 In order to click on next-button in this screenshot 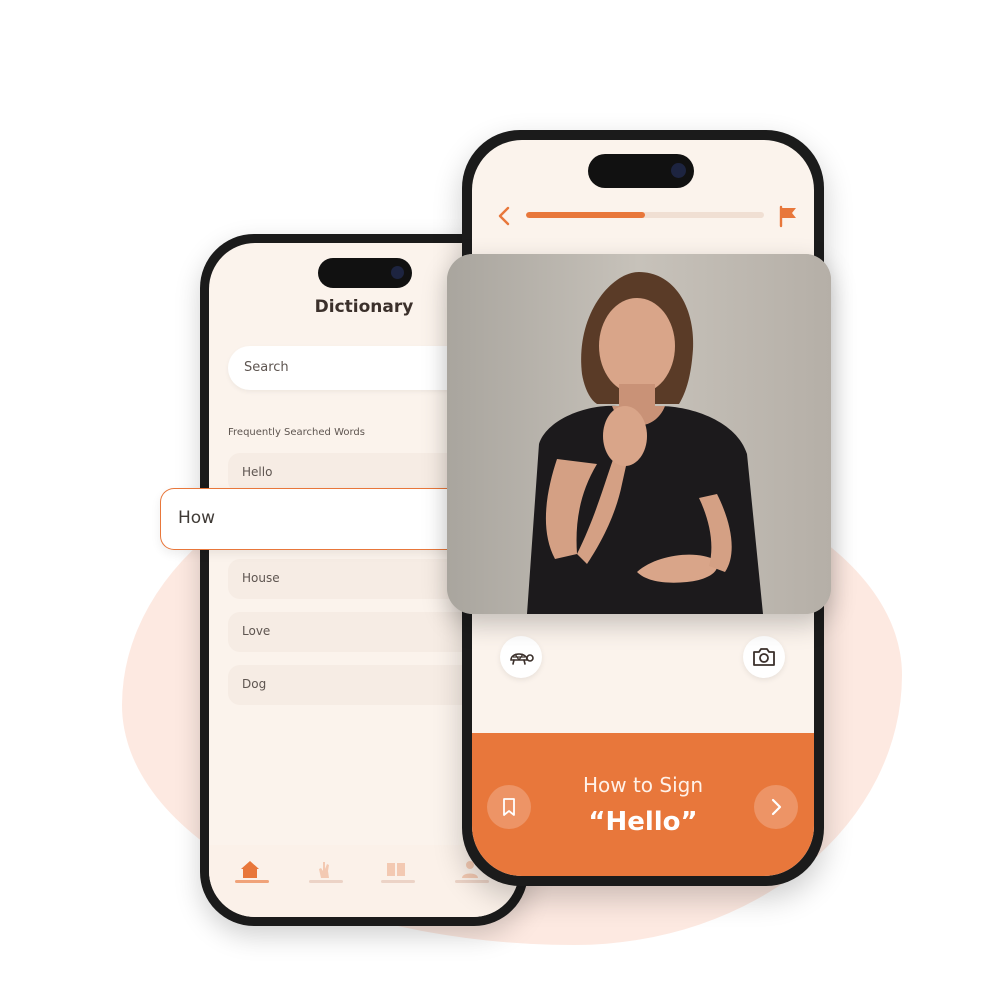, I will do `click(776, 807)`.